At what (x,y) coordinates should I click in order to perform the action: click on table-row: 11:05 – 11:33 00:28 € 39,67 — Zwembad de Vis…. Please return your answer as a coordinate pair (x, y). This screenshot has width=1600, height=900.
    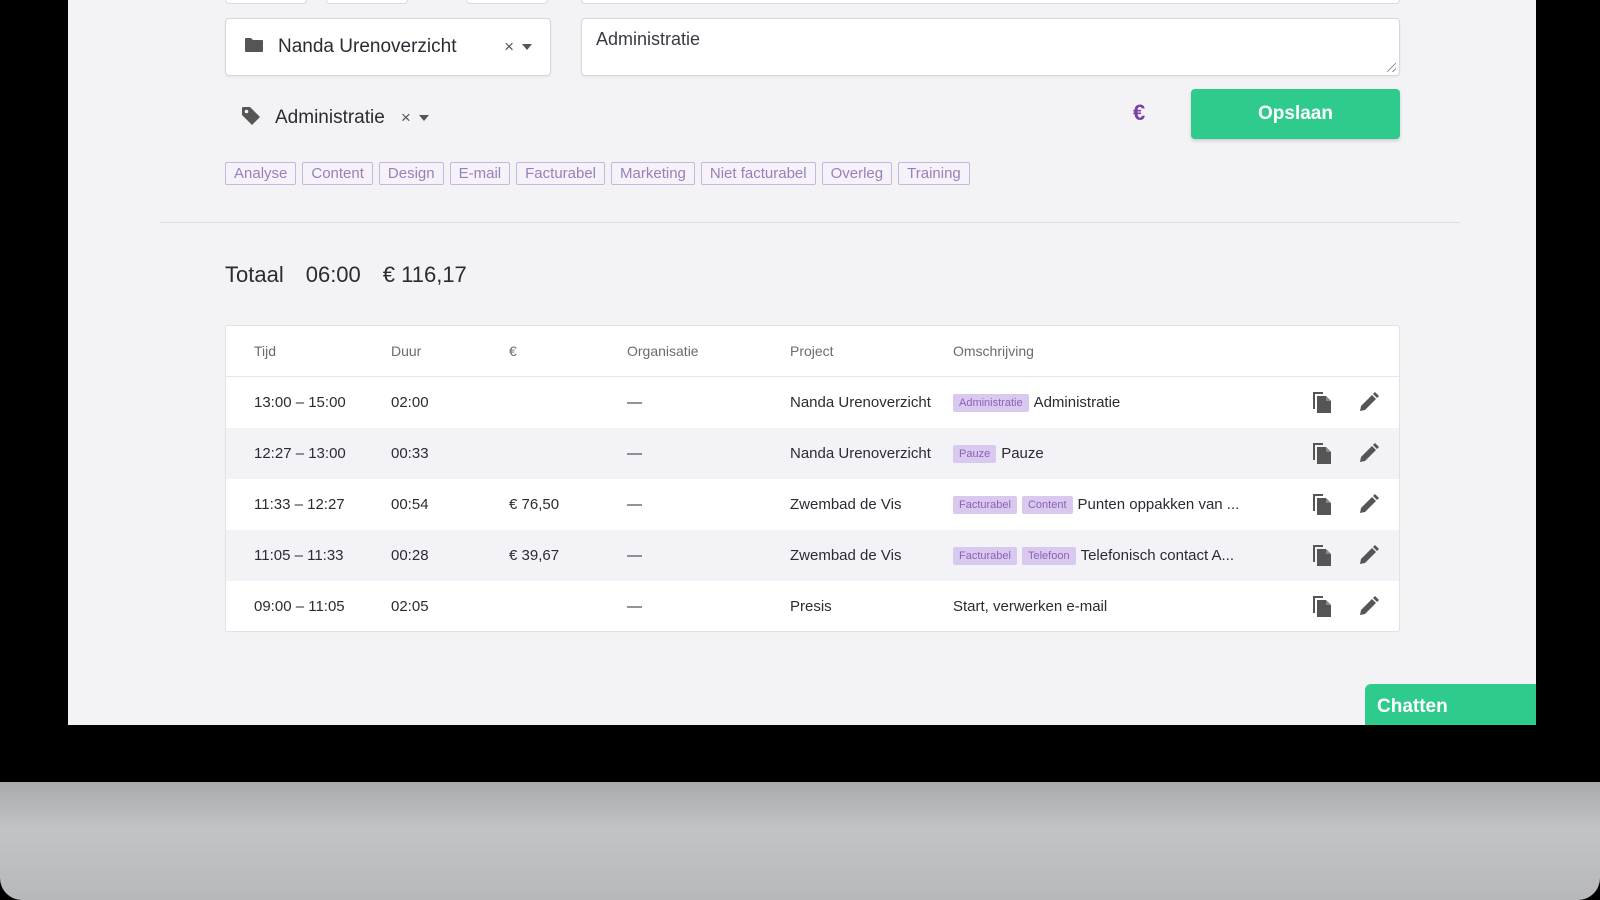
    Looking at the image, I should click on (812, 555).